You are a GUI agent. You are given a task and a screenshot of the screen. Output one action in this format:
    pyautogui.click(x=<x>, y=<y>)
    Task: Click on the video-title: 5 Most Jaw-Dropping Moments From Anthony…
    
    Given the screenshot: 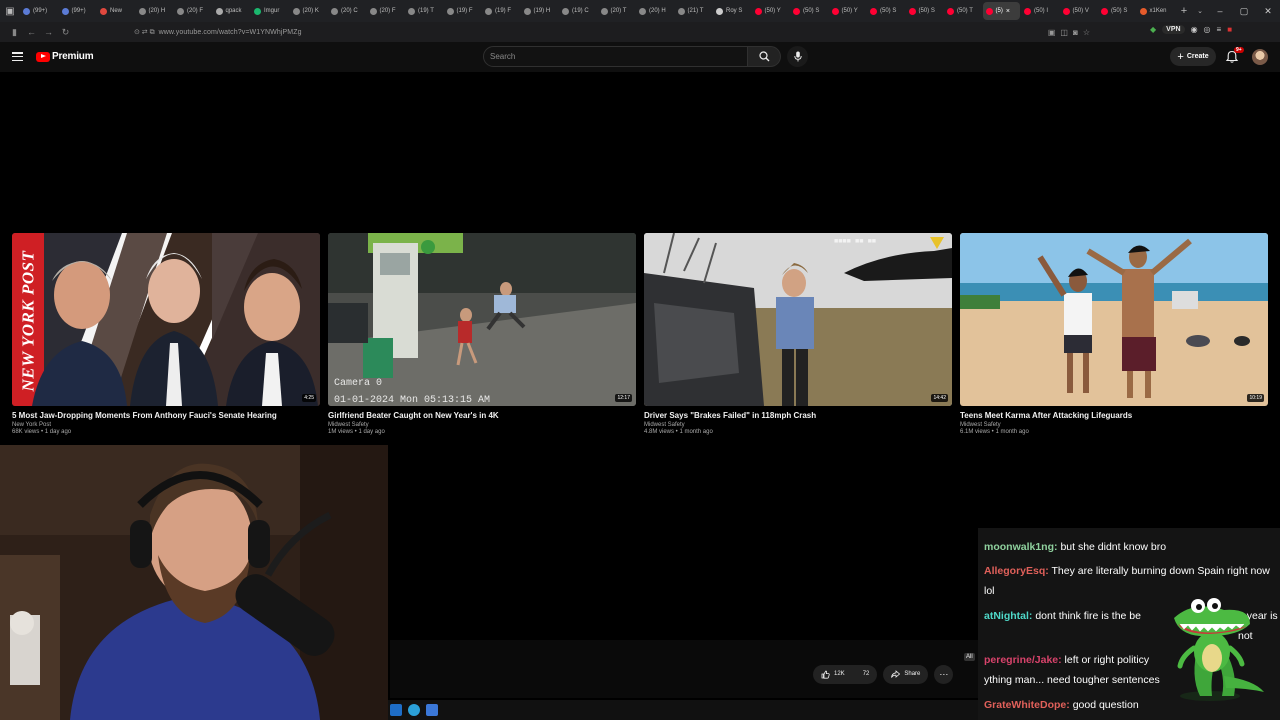 What is the action you would take?
    pyautogui.click(x=166, y=415)
    